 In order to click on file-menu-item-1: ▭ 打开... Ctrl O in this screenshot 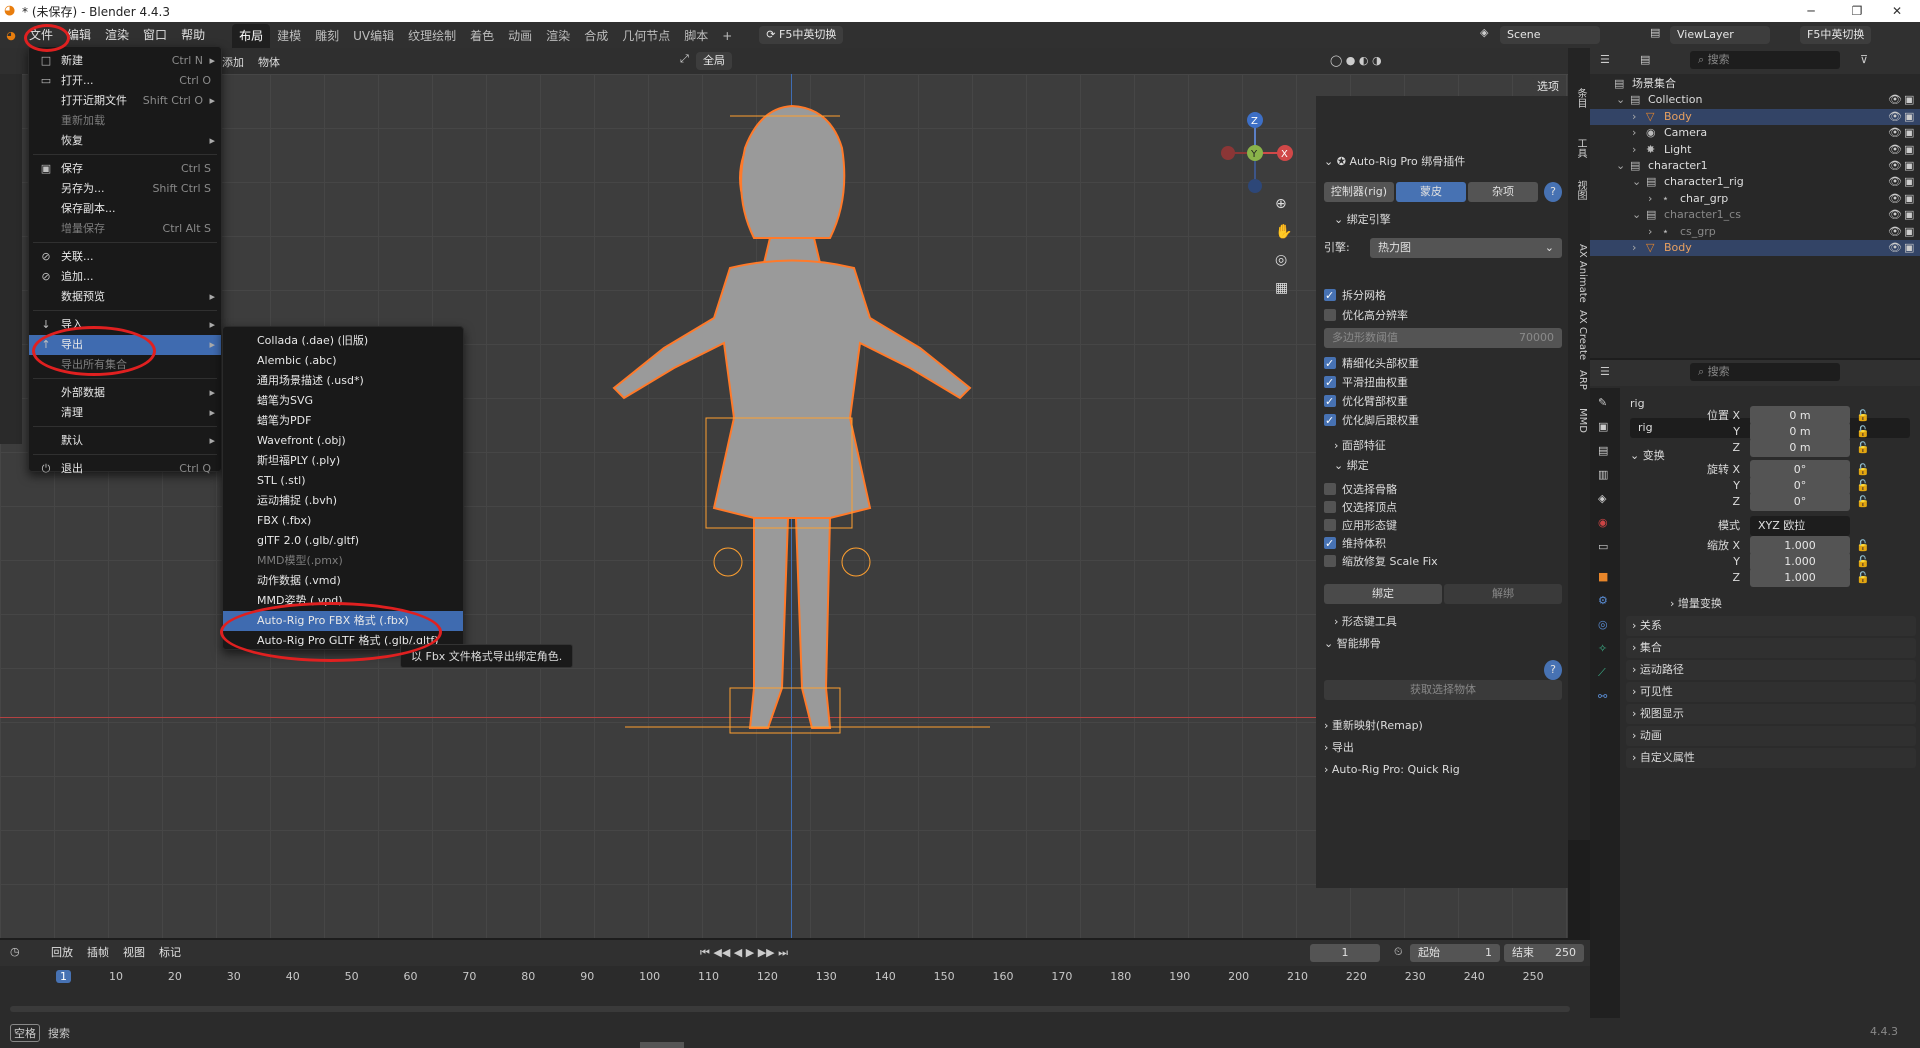, I will do `click(125, 81)`.